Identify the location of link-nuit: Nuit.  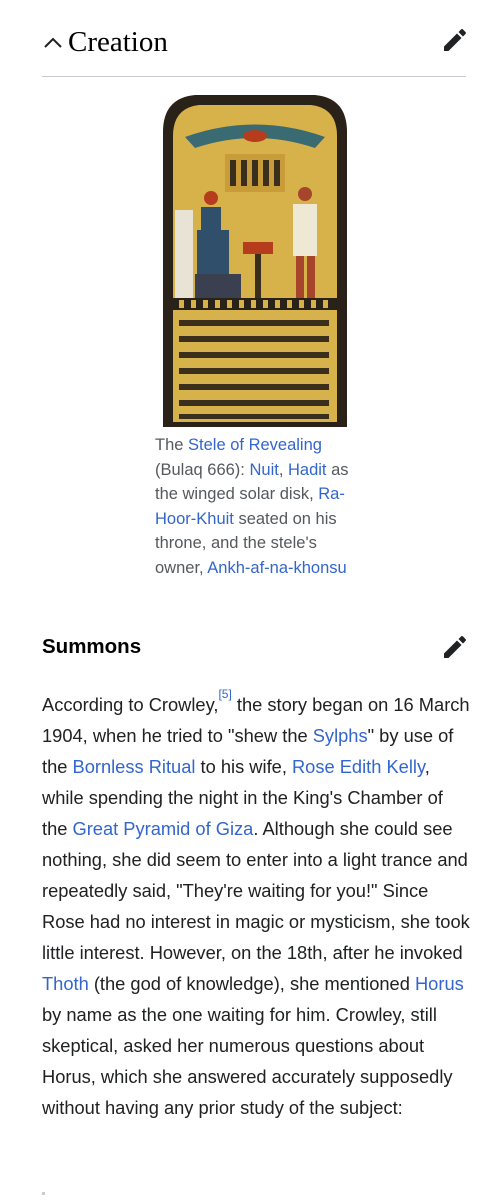
(263, 470).